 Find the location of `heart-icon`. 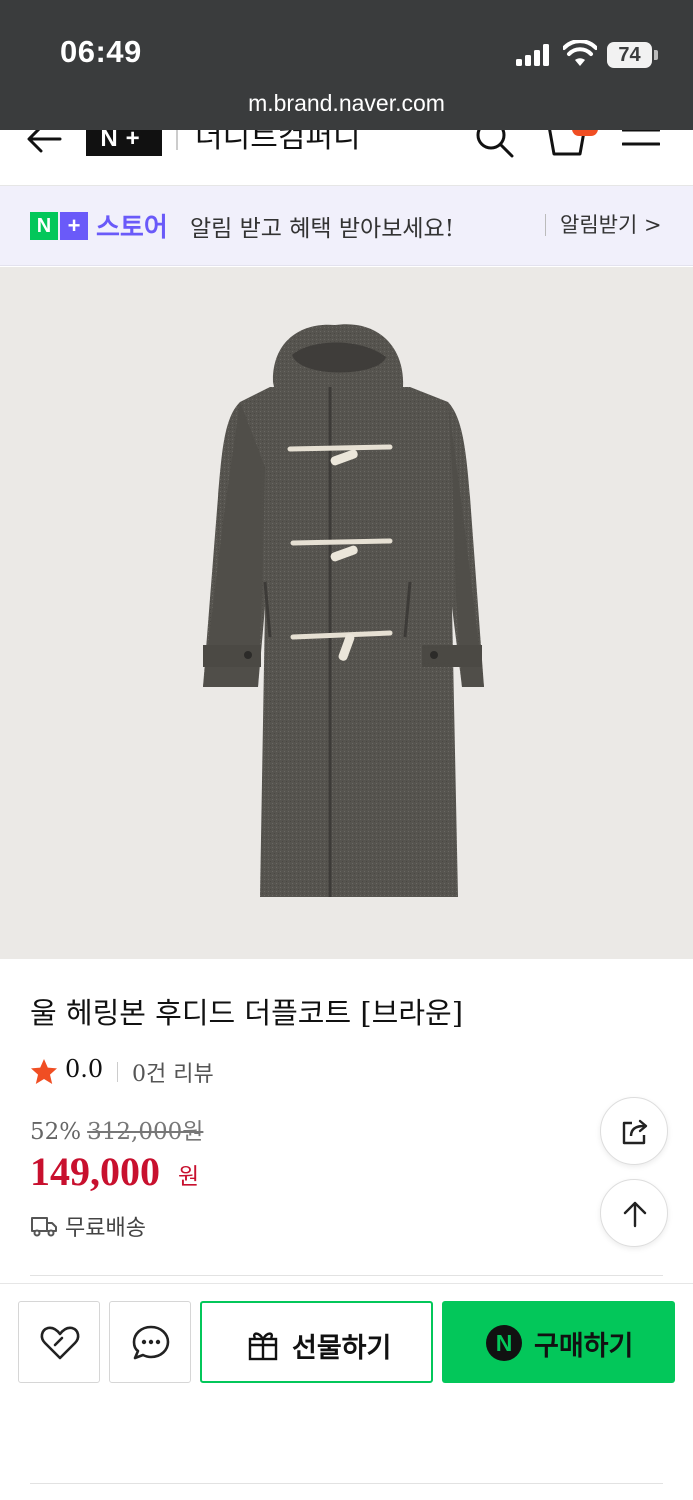

heart-icon is located at coordinates (60, 1343).